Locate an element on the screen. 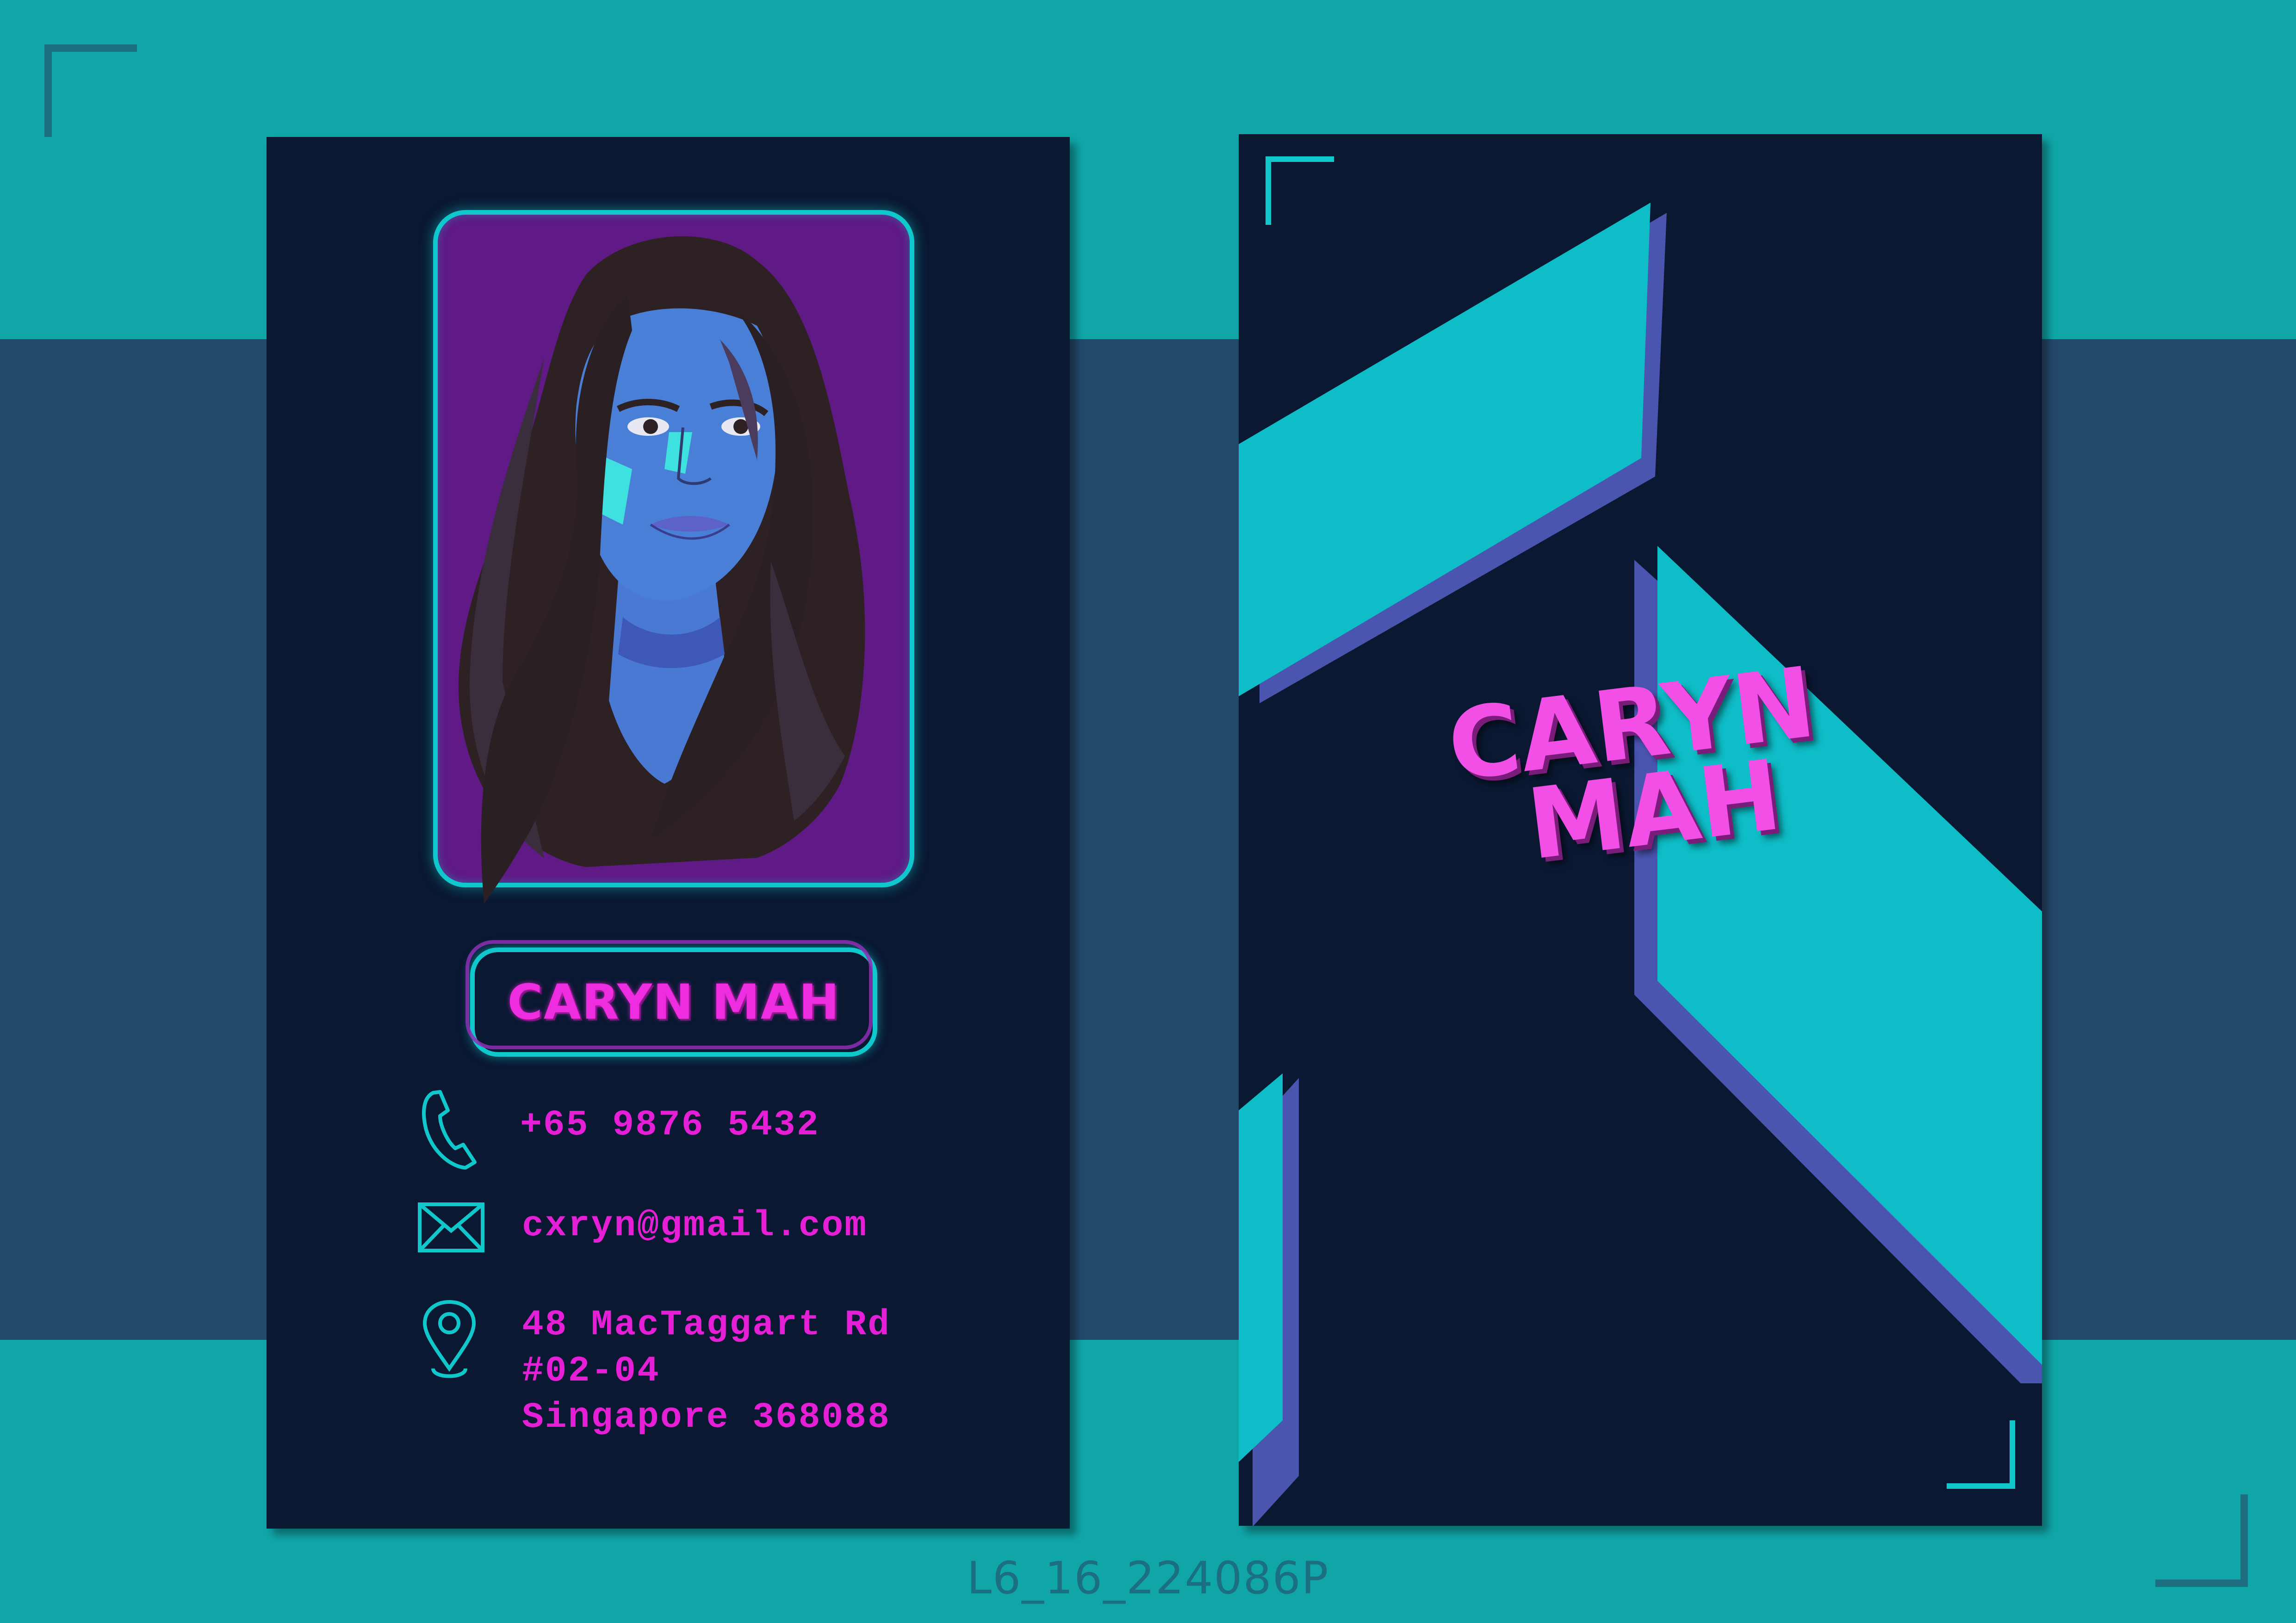  back-corner-bottom-right is located at coordinates (1981, 1454).